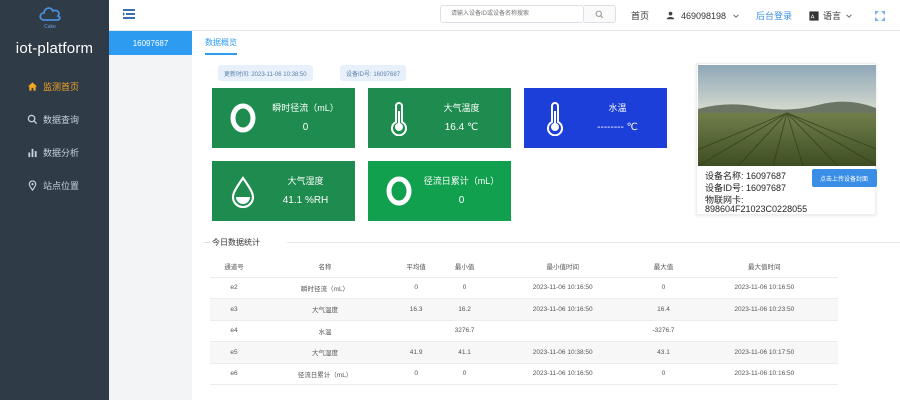 Image resolution: width=900 pixels, height=400 pixels. What do you see at coordinates (465, 266) in the screenshot?
I see `column-header: 最小值` at bounding box center [465, 266].